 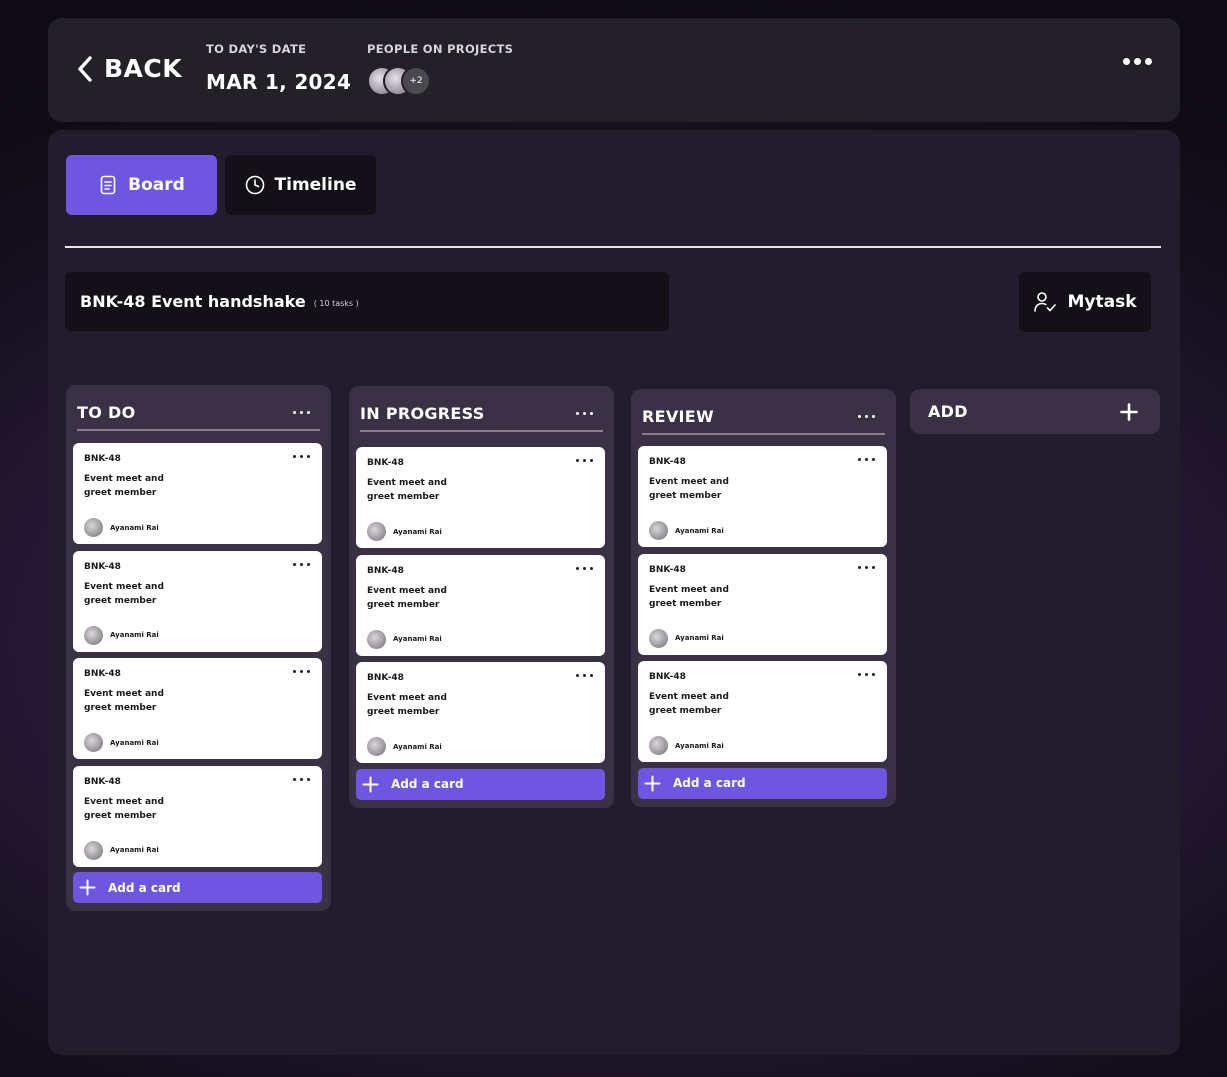 What do you see at coordinates (254, 185) in the screenshot?
I see `clock-icon` at bounding box center [254, 185].